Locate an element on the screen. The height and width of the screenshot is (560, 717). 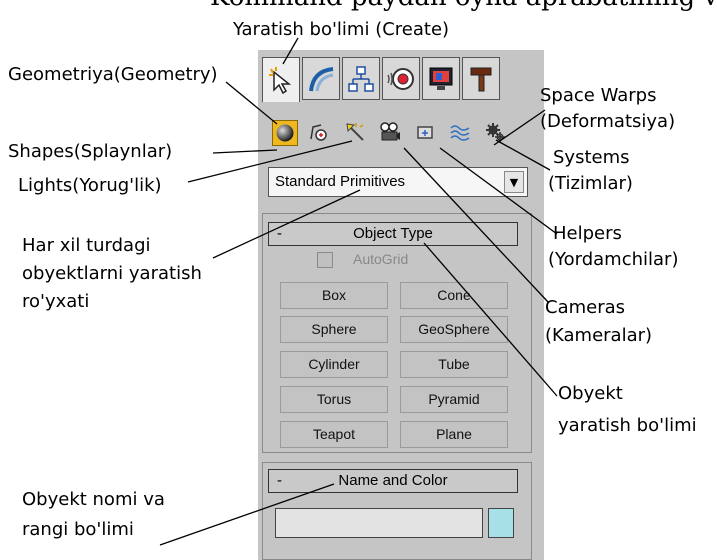
annotation-object-type-1: Obyekt is located at coordinates (590, 393).